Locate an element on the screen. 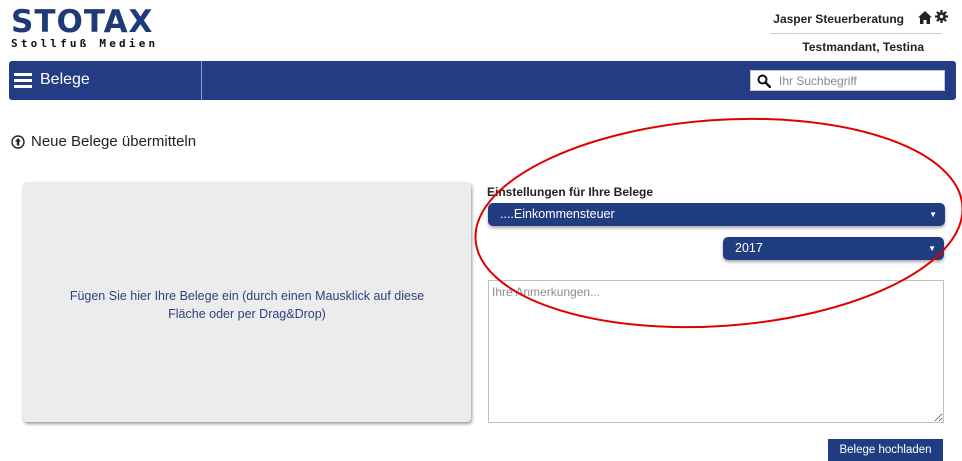 Image resolution: width=962 pixels, height=461 pixels. menu-label: Belege is located at coordinates (65, 79).